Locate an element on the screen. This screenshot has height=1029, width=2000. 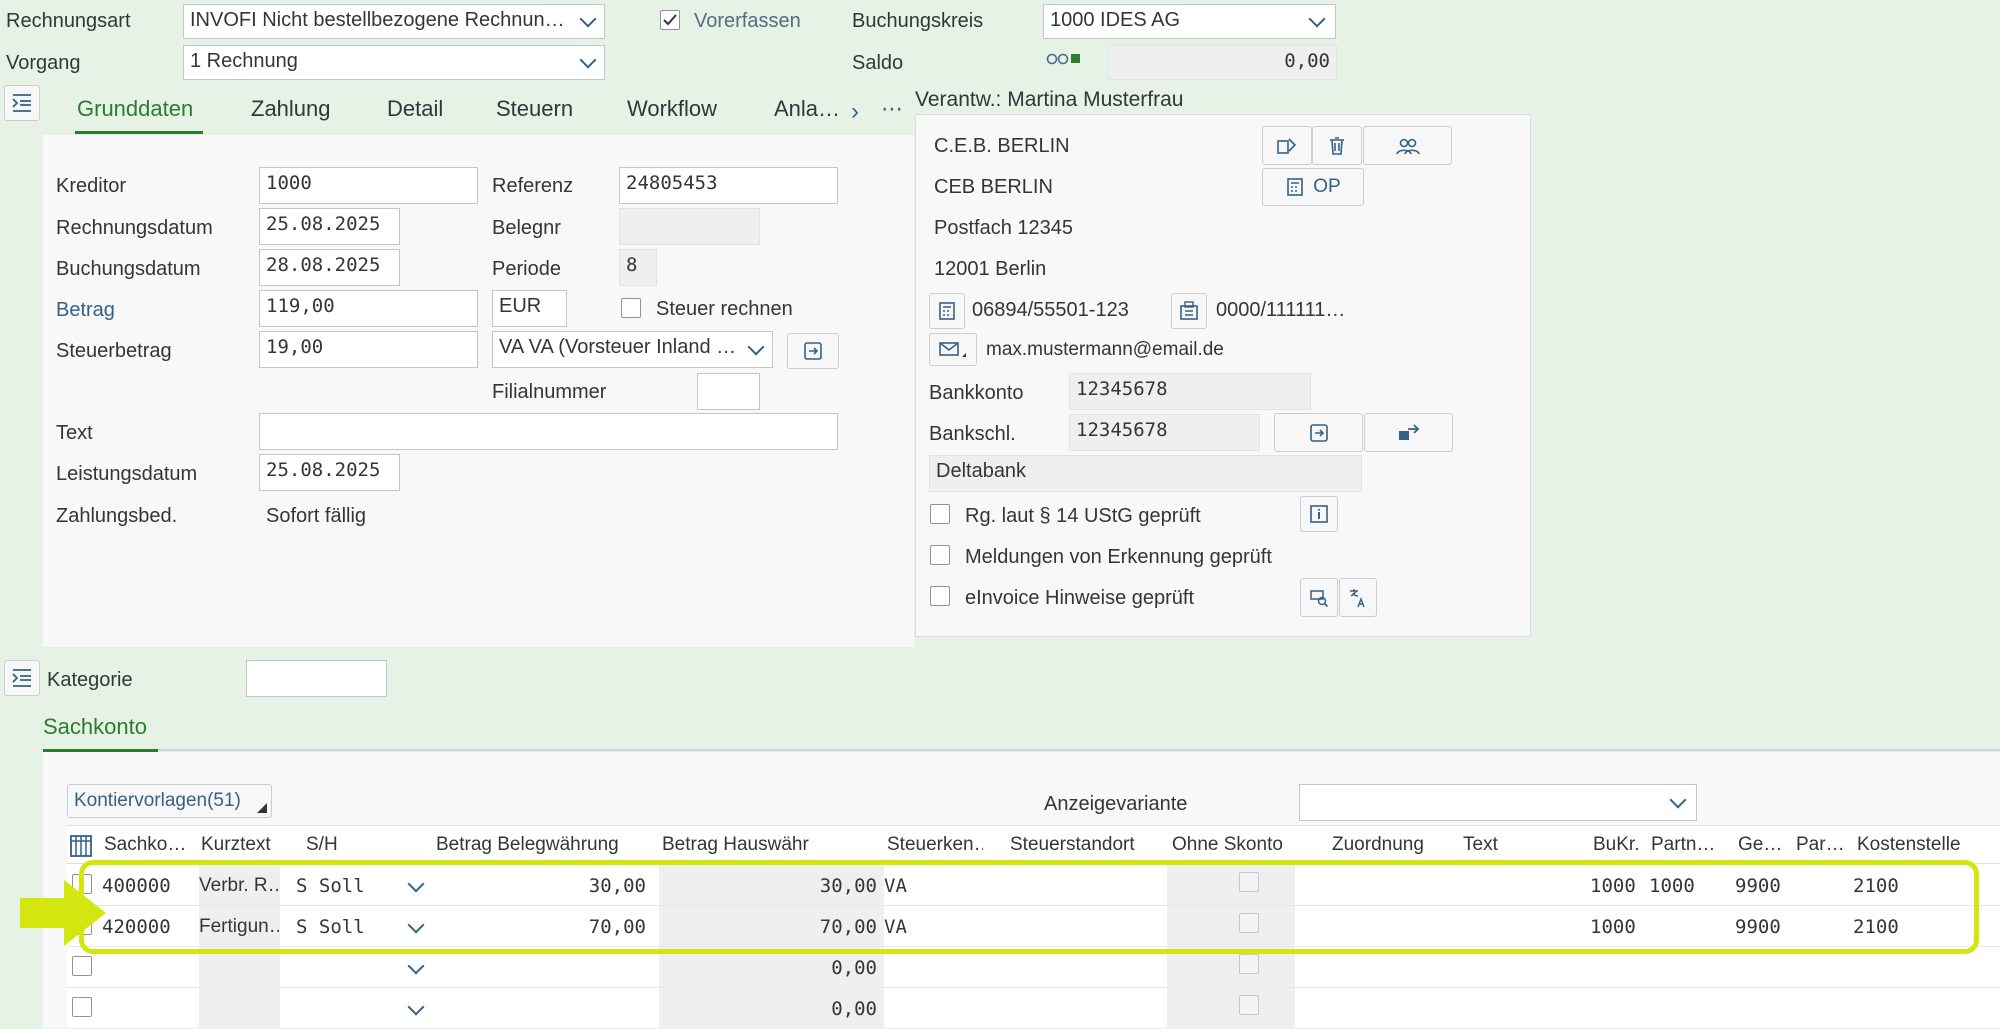
col-header-bukr: BuKr. is located at coordinates (1618, 845).